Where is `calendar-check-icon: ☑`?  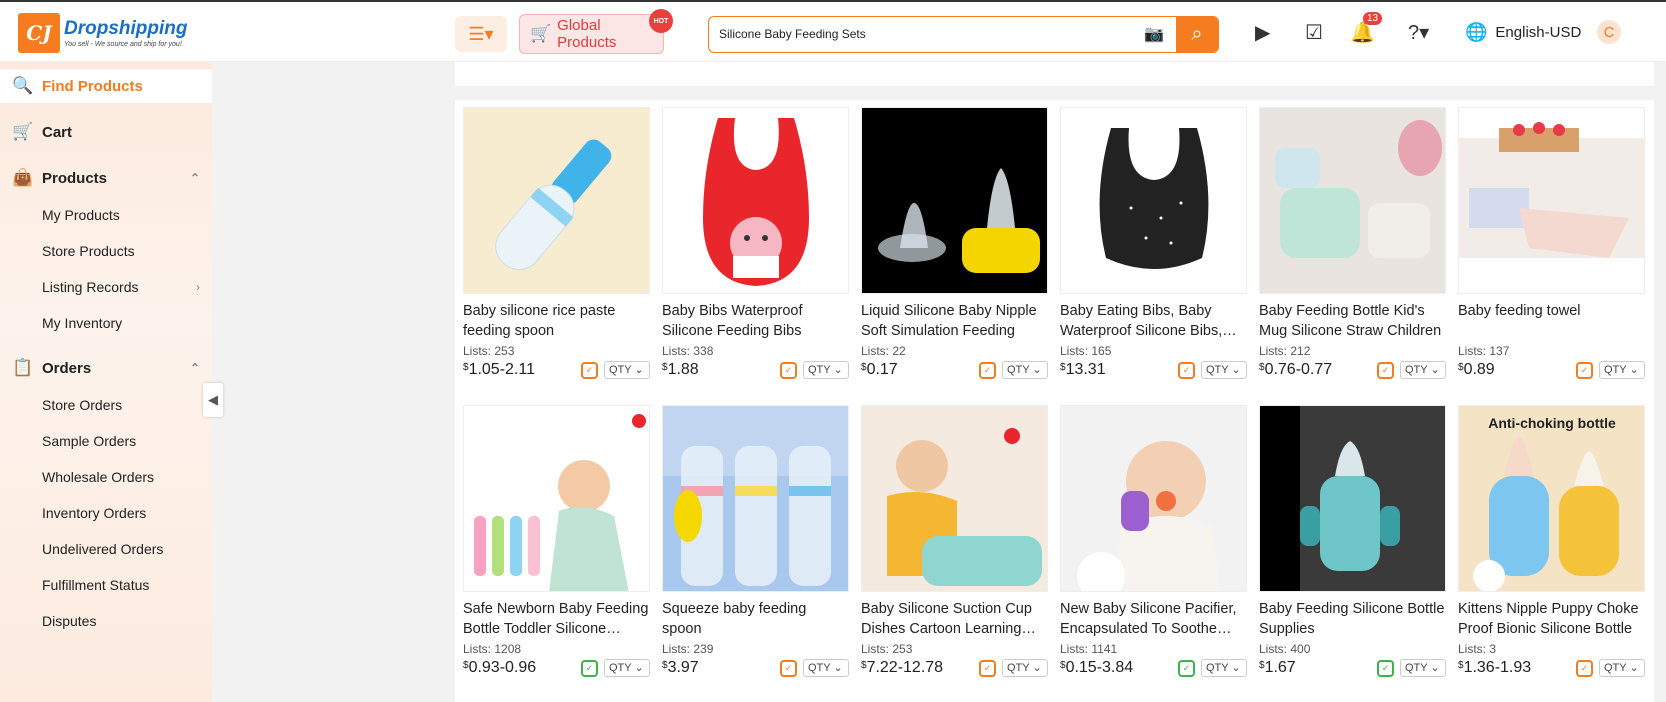 calendar-check-icon: ☑ is located at coordinates (1314, 32).